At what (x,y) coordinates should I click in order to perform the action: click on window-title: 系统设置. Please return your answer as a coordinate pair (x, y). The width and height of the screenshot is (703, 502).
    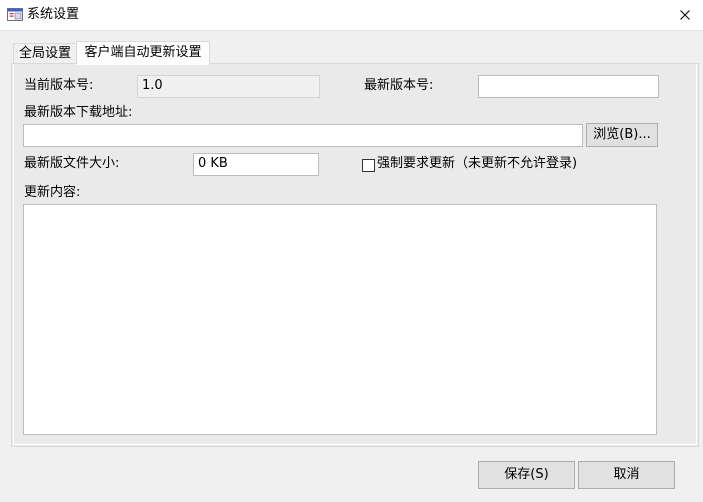
    Looking at the image, I should click on (53, 14).